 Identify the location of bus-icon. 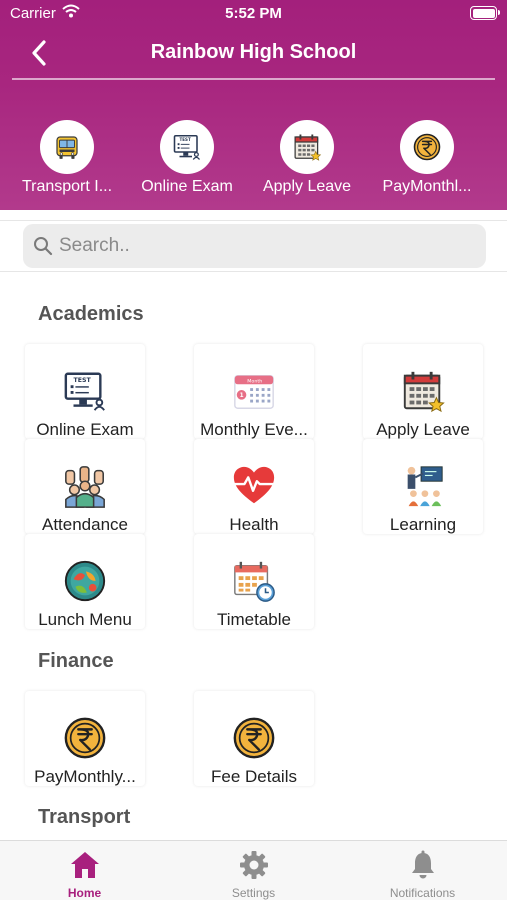
(67, 147).